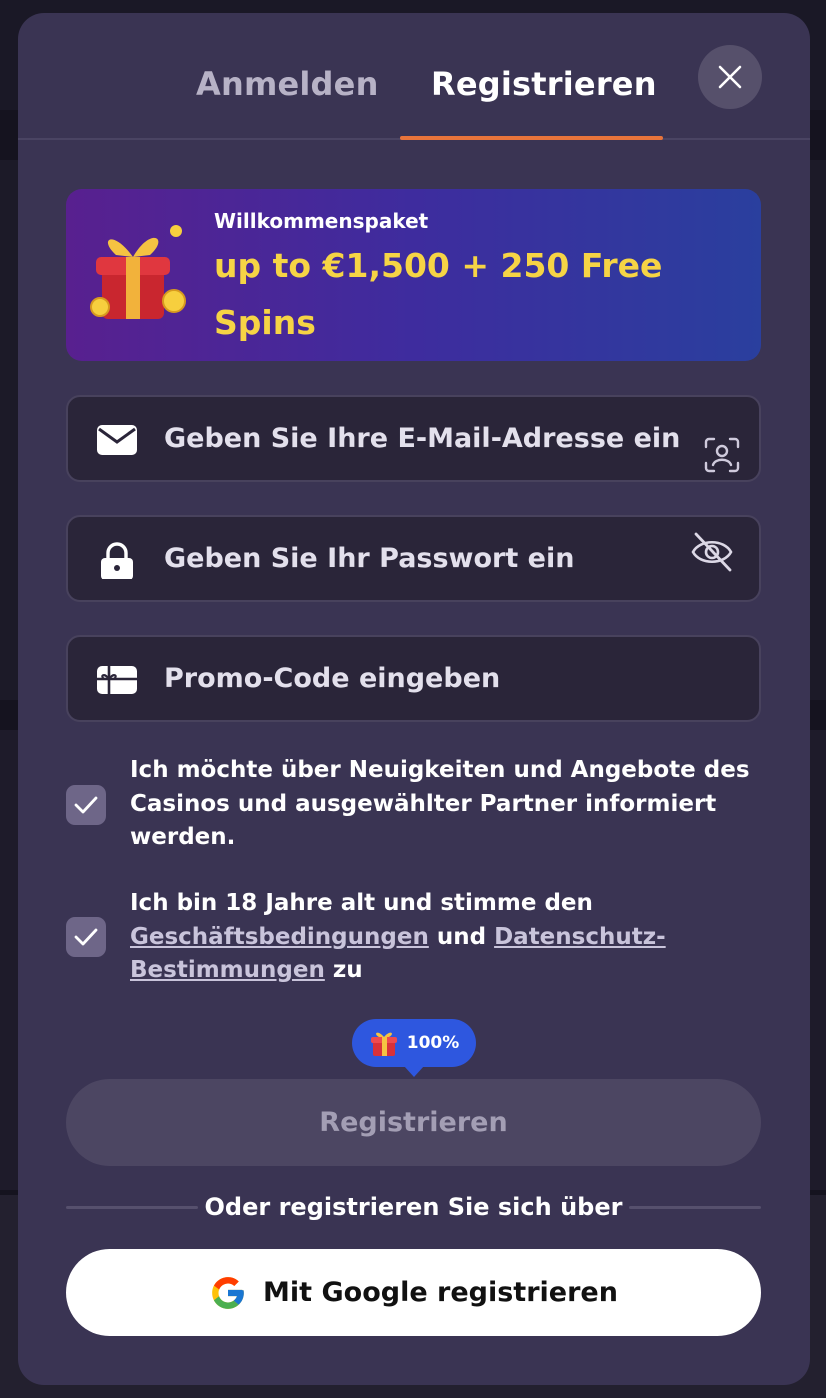 This screenshot has height=1398, width=826. Describe the element at coordinates (413, 1122) in the screenshot. I see `register-submit-button: Registrieren` at that location.